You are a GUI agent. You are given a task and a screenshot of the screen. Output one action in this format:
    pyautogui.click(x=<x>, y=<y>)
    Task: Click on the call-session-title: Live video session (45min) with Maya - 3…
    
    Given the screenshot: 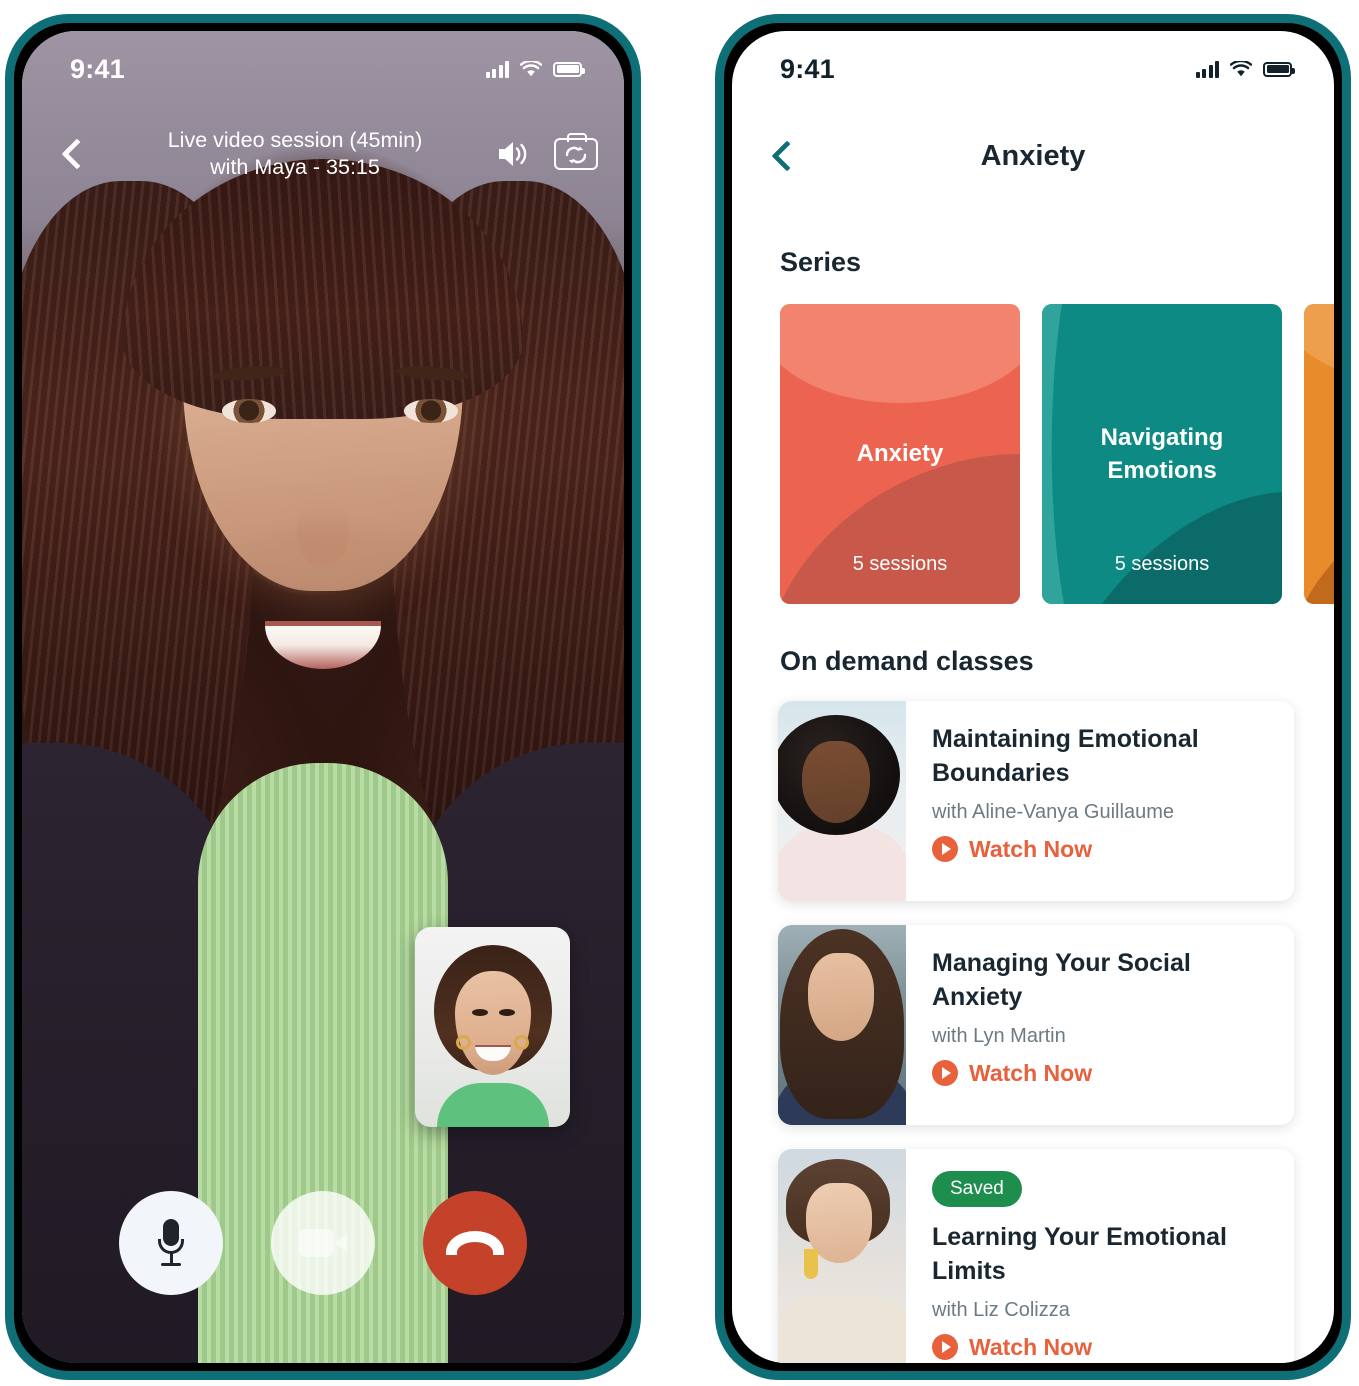 What is the action you would take?
    pyautogui.click(x=293, y=154)
    